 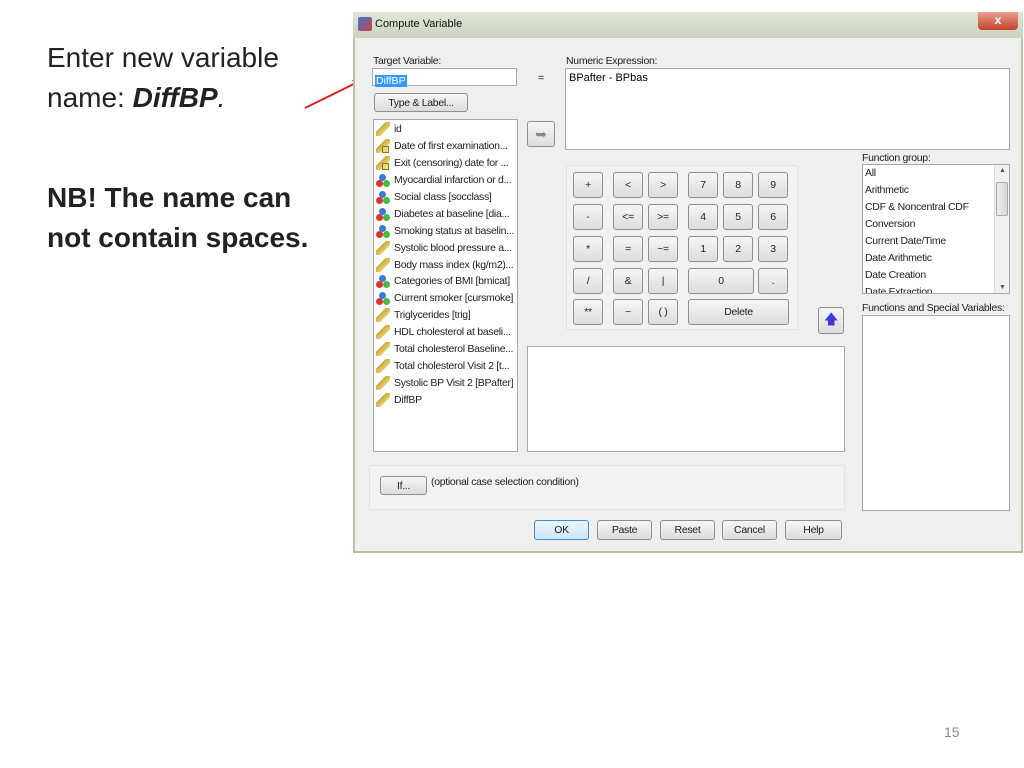 I want to click on keypad-button: <=, so click(x=628, y=217).